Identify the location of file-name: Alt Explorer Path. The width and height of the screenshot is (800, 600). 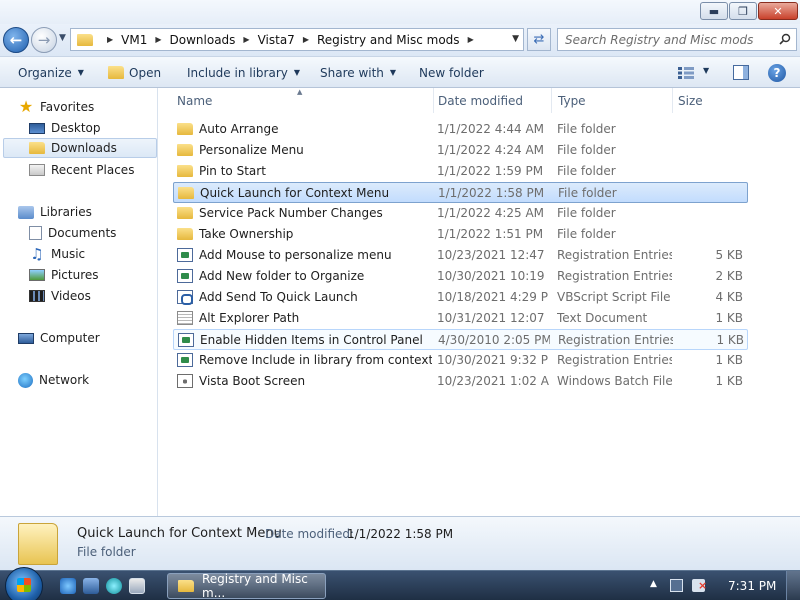
(249, 318).